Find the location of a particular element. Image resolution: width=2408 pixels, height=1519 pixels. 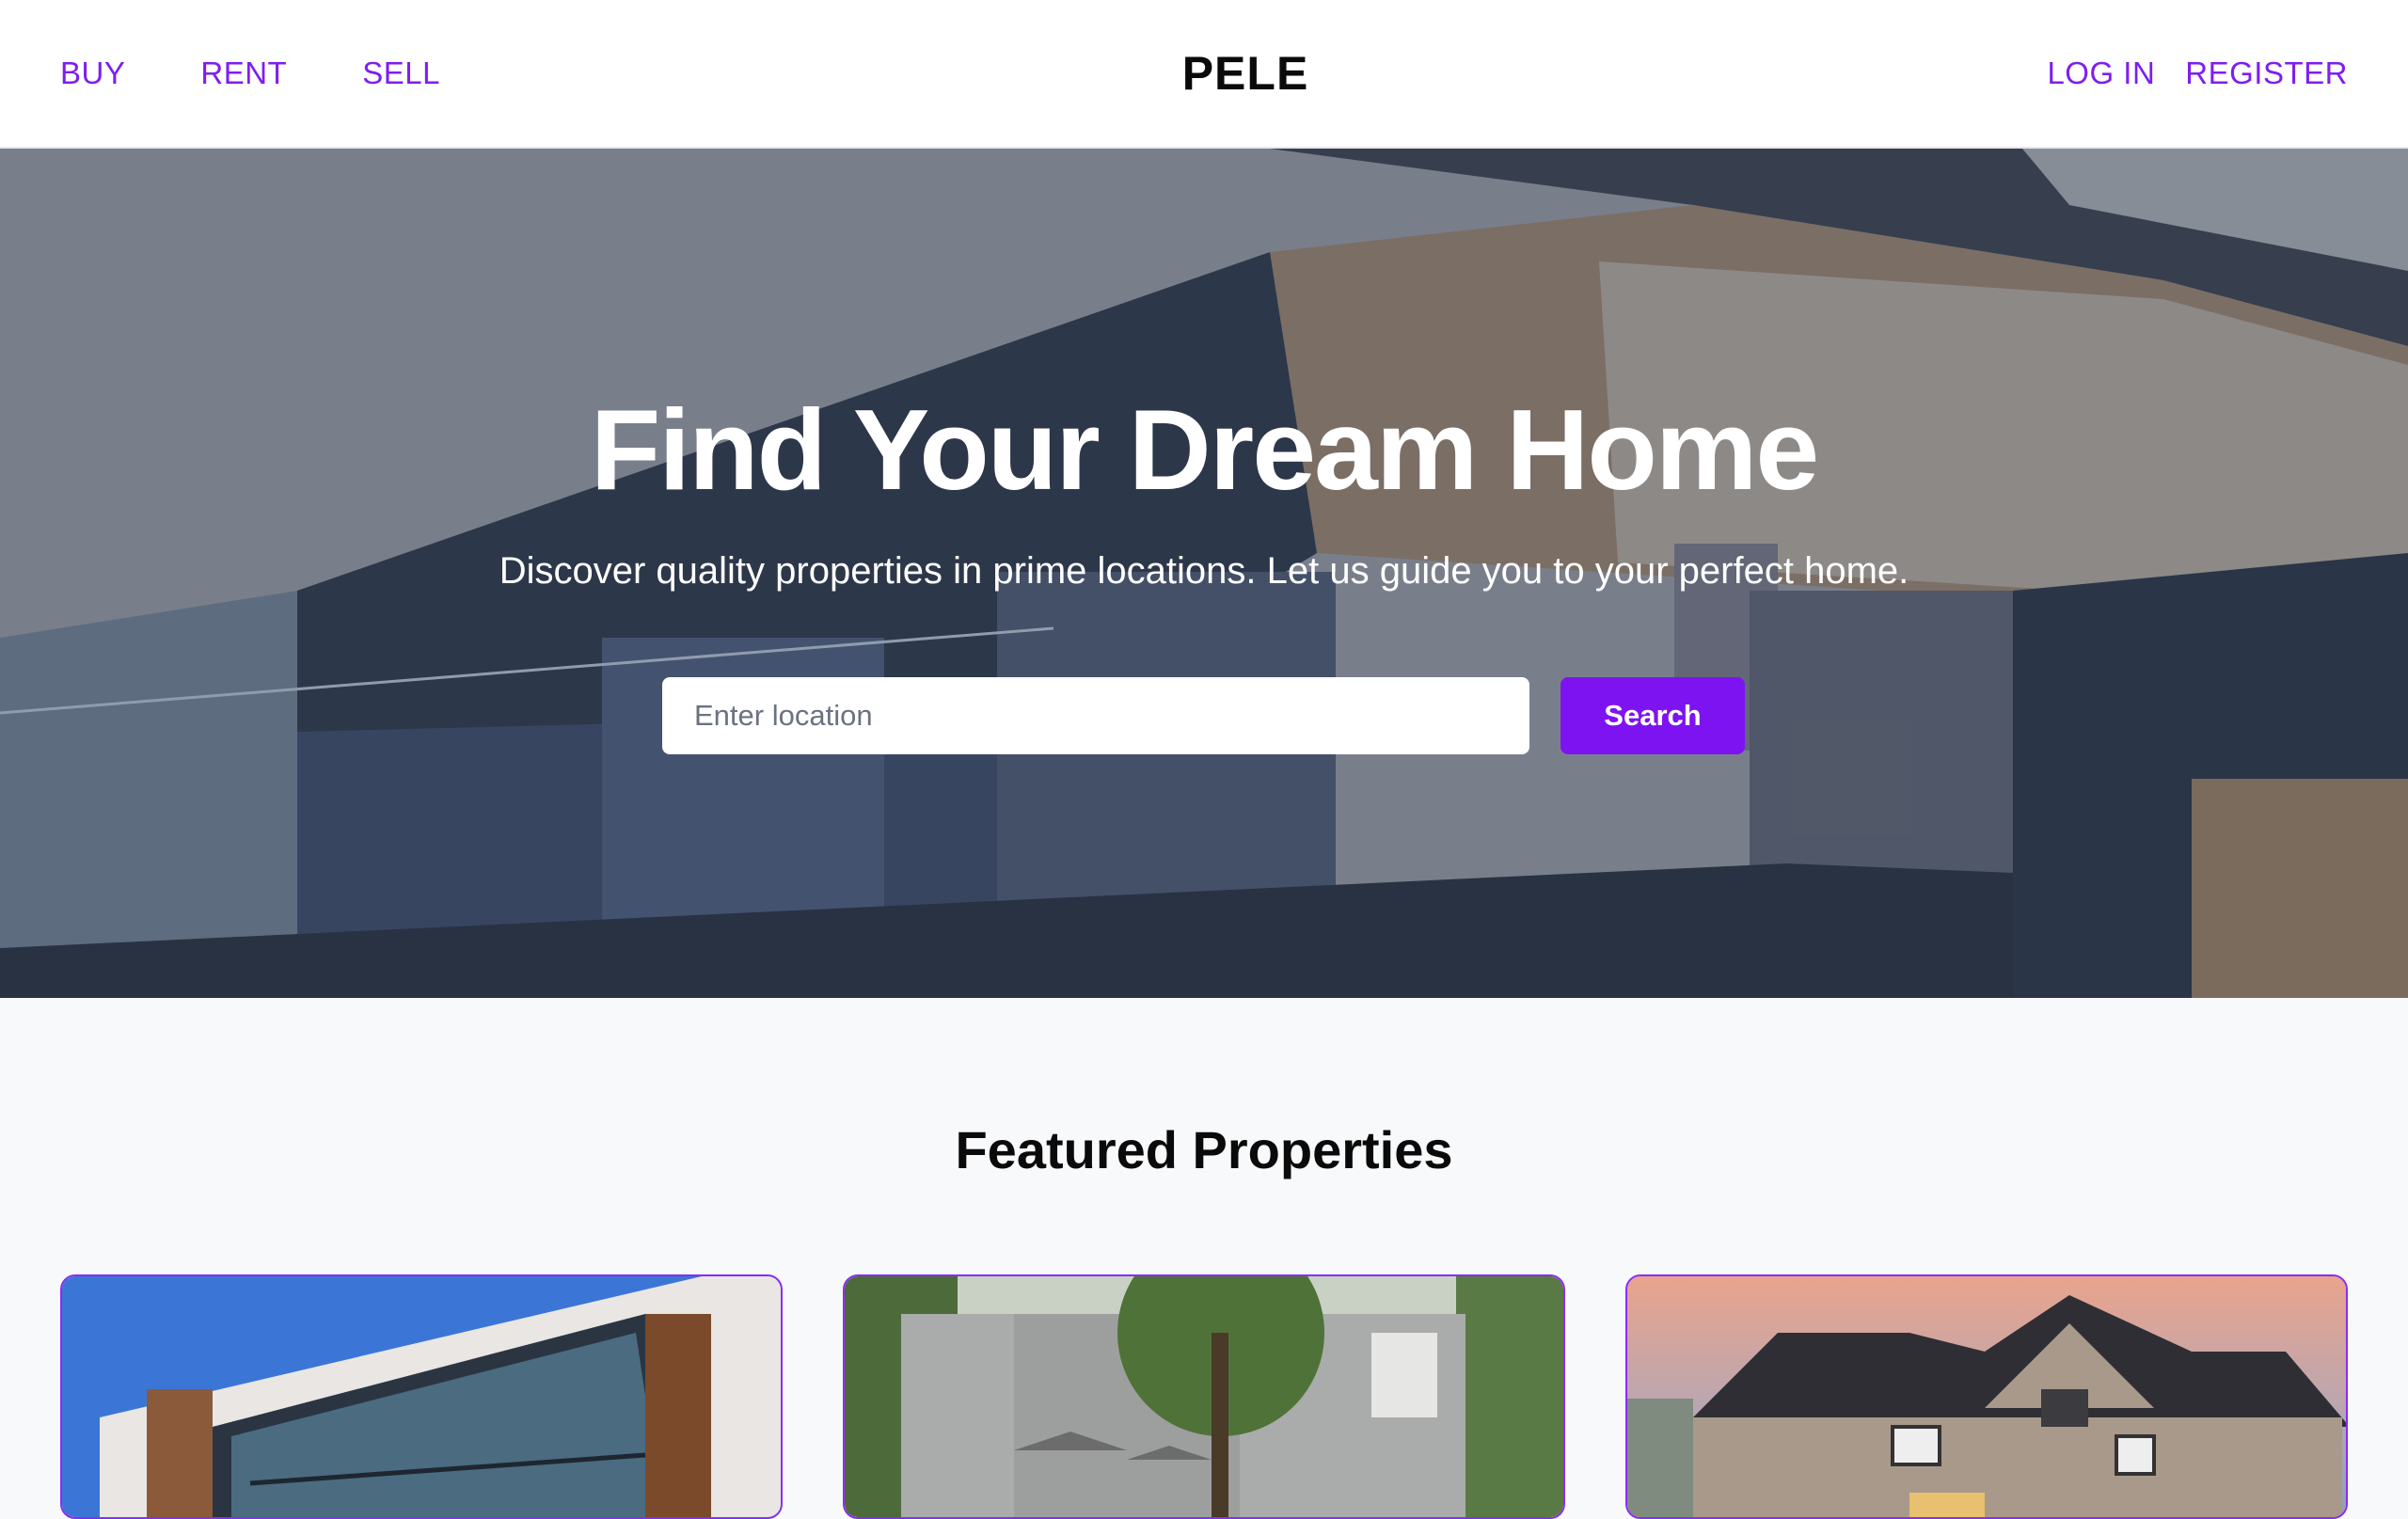

login-link: LOG IN is located at coordinates (2101, 73).